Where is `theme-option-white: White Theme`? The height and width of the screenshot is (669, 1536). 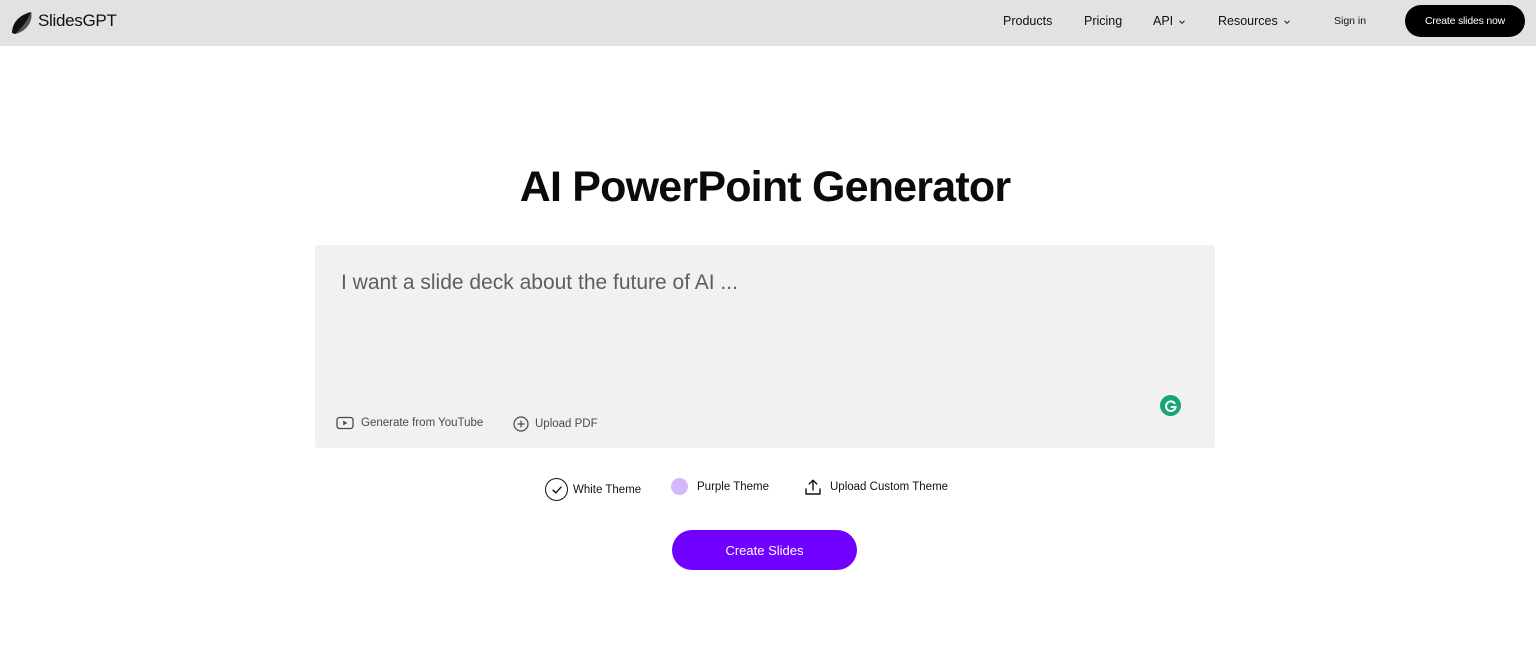
theme-option-white: White Theme is located at coordinates (593, 489).